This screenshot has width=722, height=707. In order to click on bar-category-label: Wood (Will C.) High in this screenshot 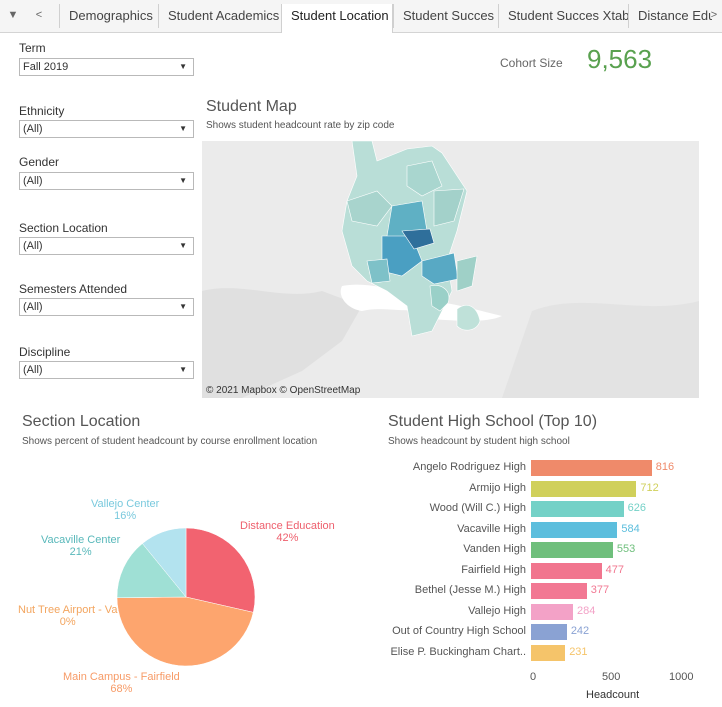, I will do `click(477, 508)`.